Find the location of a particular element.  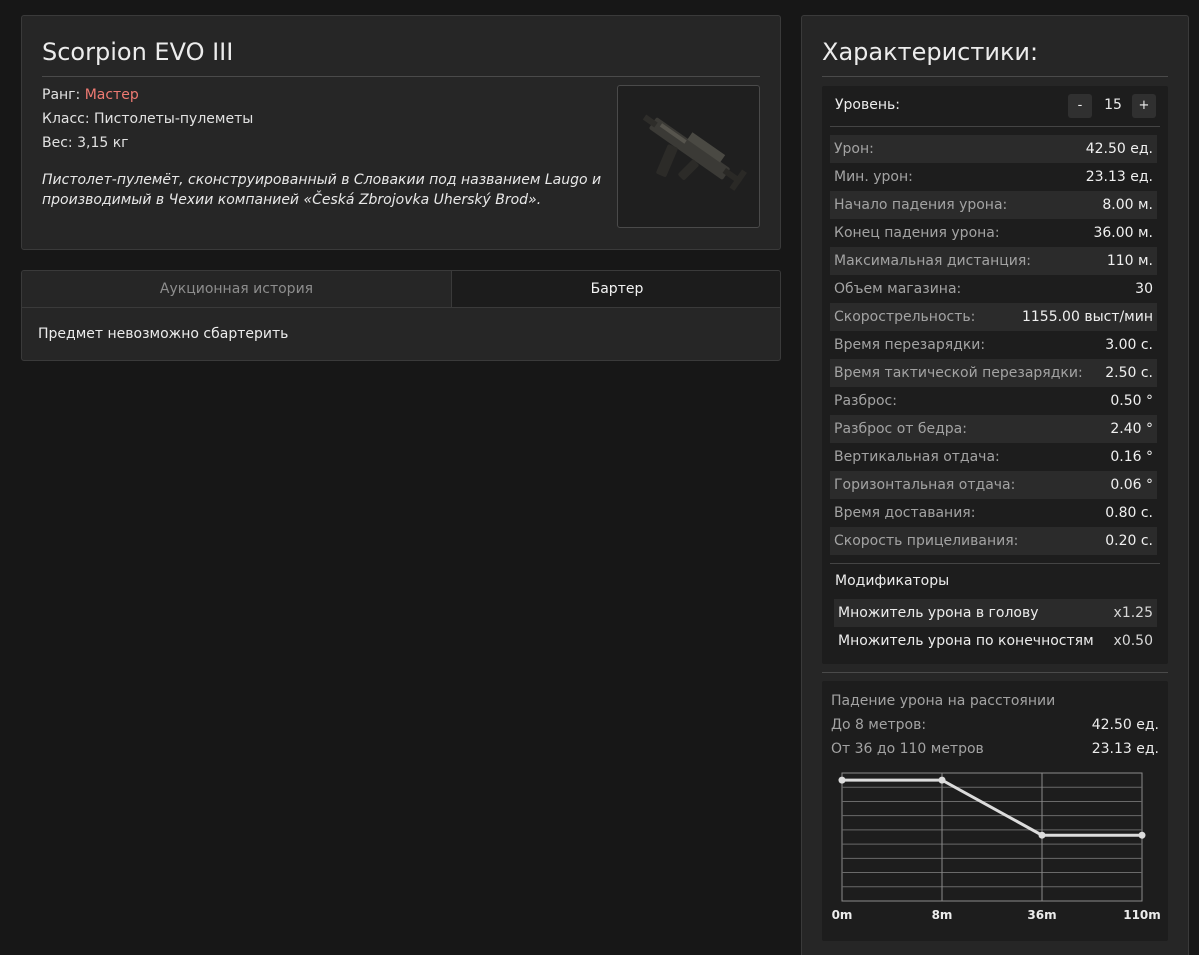

falloff-label: От 36 до 110 метров is located at coordinates (907, 749).